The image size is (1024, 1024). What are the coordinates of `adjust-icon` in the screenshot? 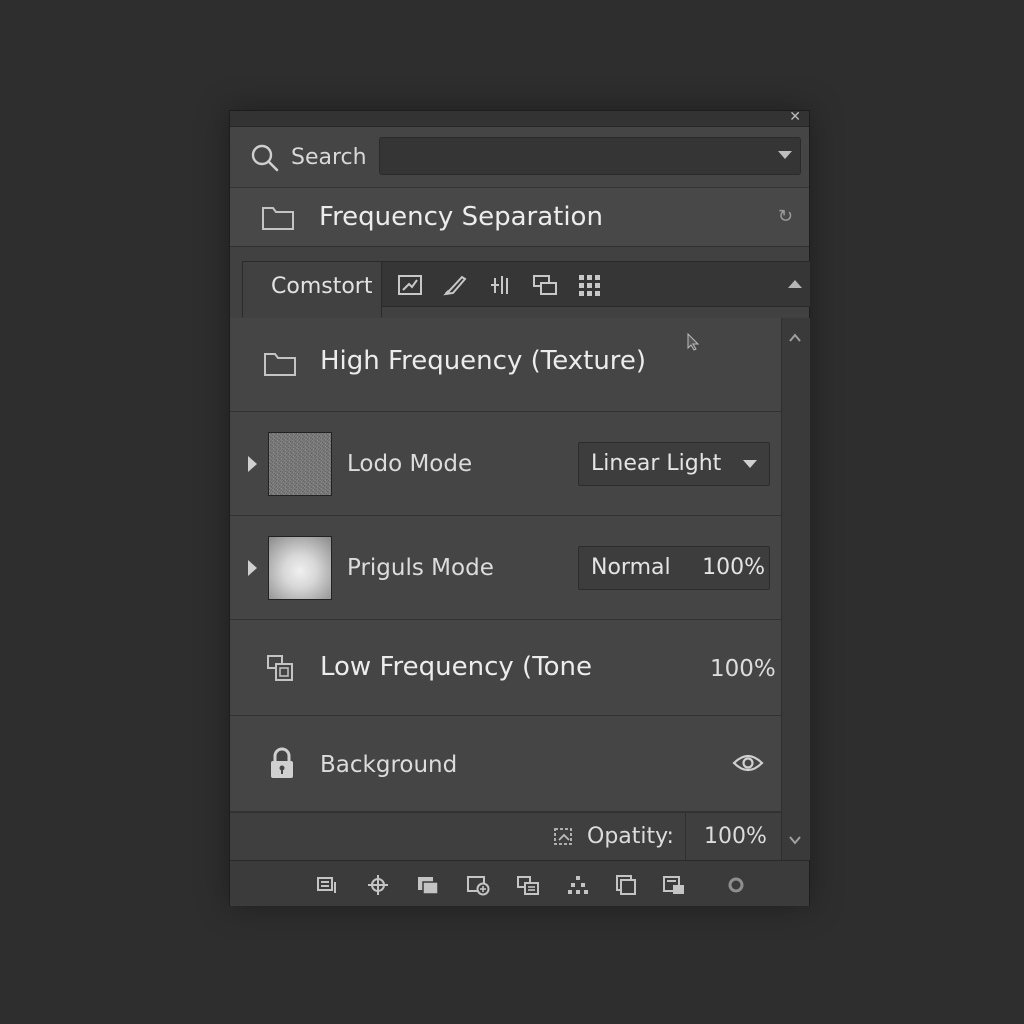 It's located at (410, 285).